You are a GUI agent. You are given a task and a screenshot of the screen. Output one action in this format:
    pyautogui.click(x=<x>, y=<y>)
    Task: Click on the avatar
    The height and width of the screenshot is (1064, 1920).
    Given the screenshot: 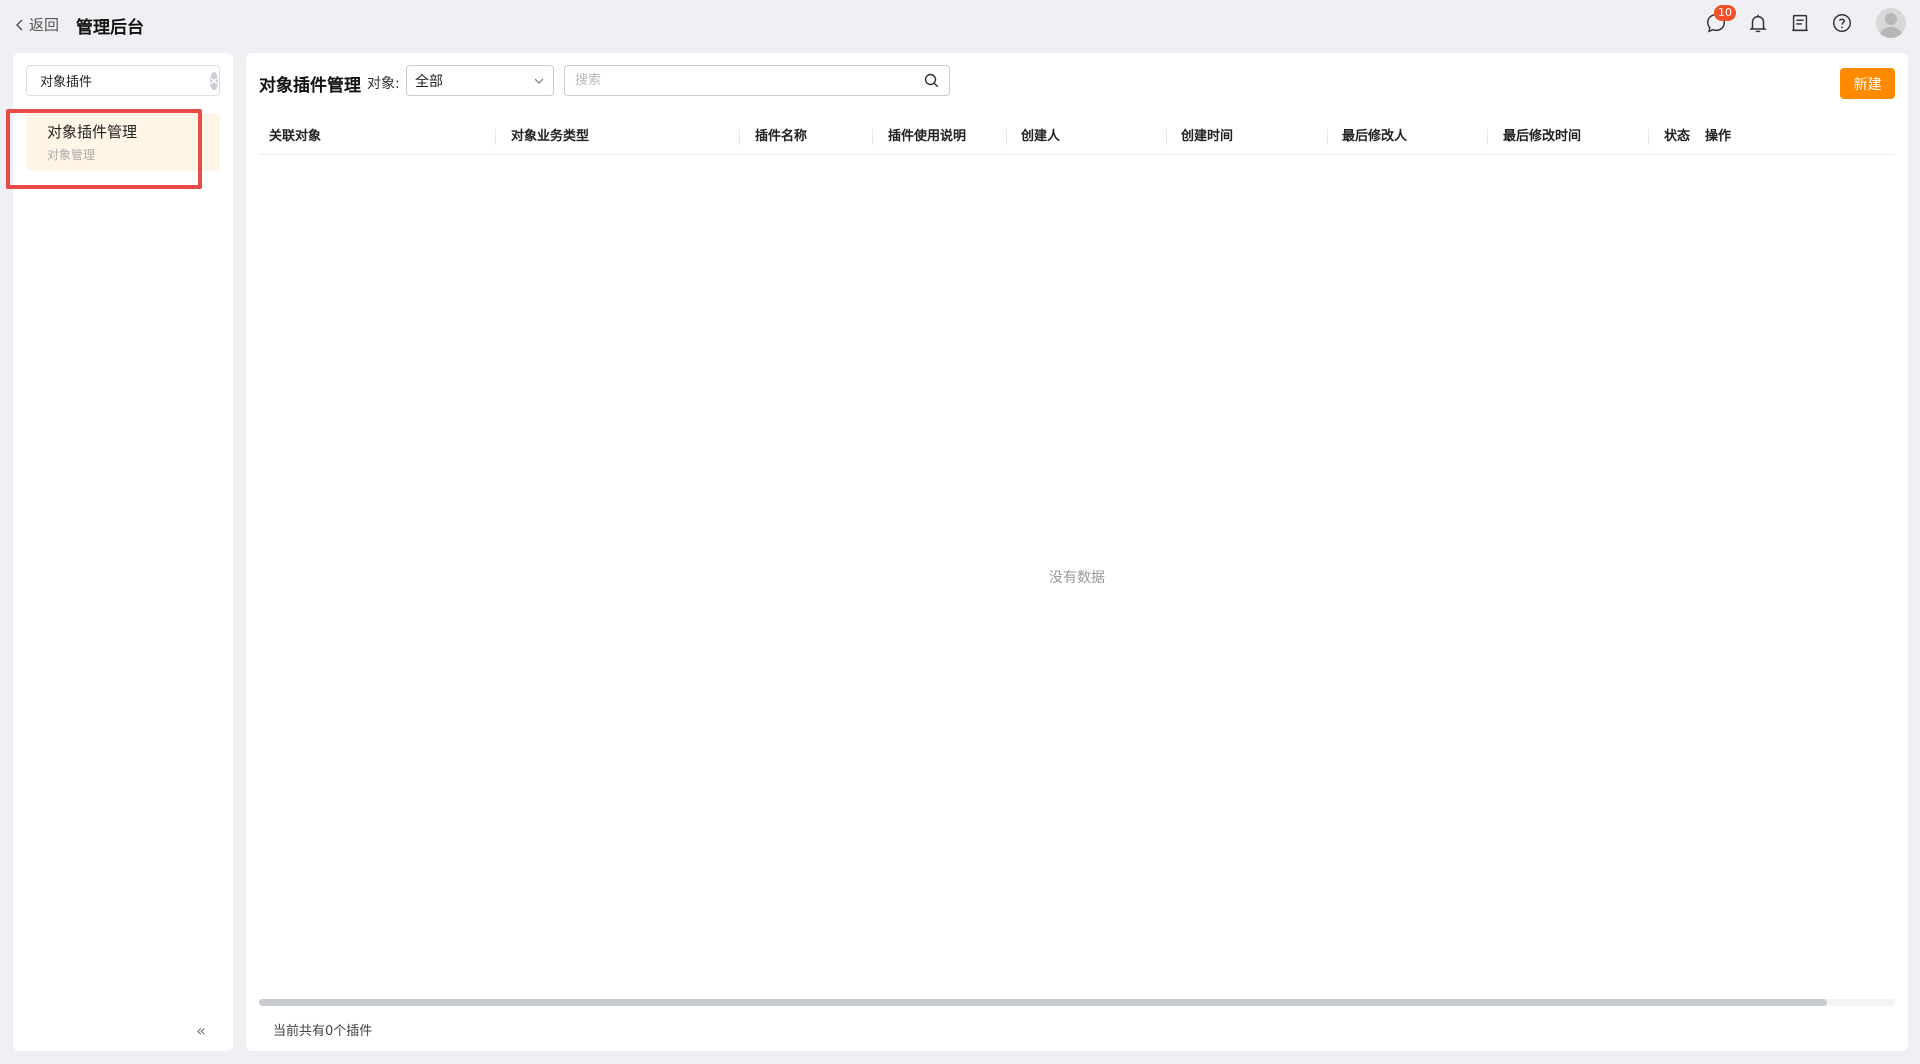 What is the action you would take?
    pyautogui.click(x=1891, y=23)
    